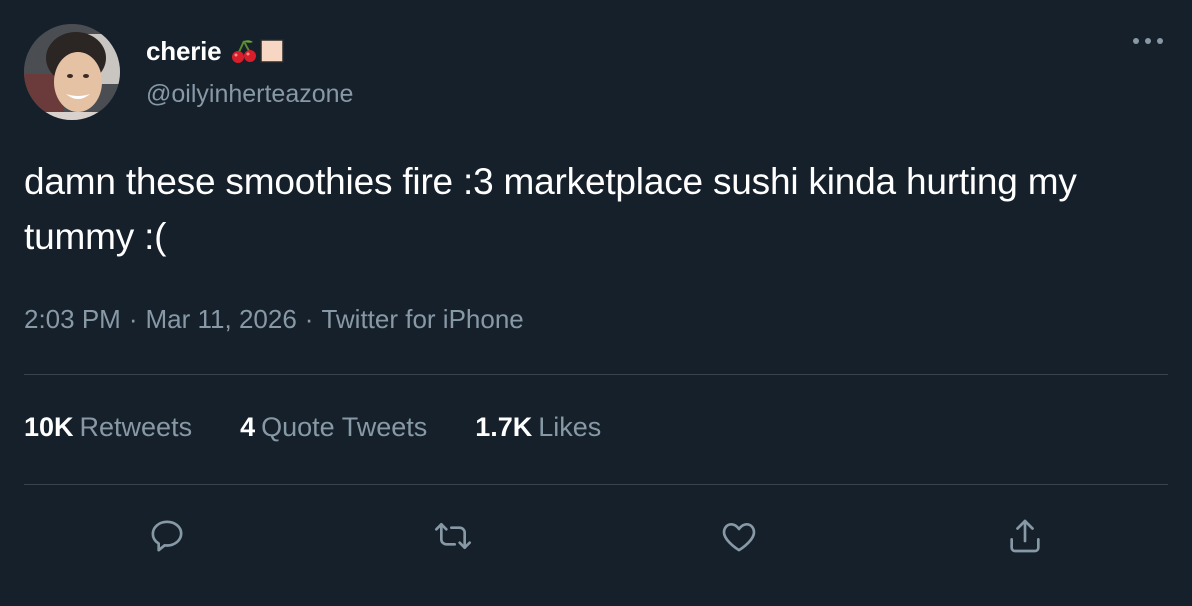 Image resolution: width=1192 pixels, height=606 pixels. I want to click on display-name-row: cherie, so click(249, 51).